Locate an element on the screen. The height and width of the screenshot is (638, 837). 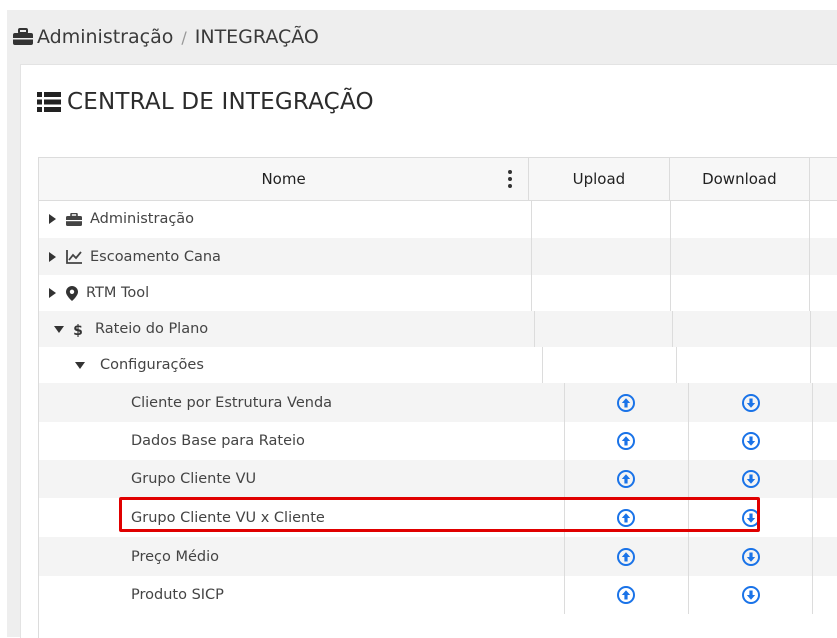
column-header-extra is located at coordinates (823, 179).